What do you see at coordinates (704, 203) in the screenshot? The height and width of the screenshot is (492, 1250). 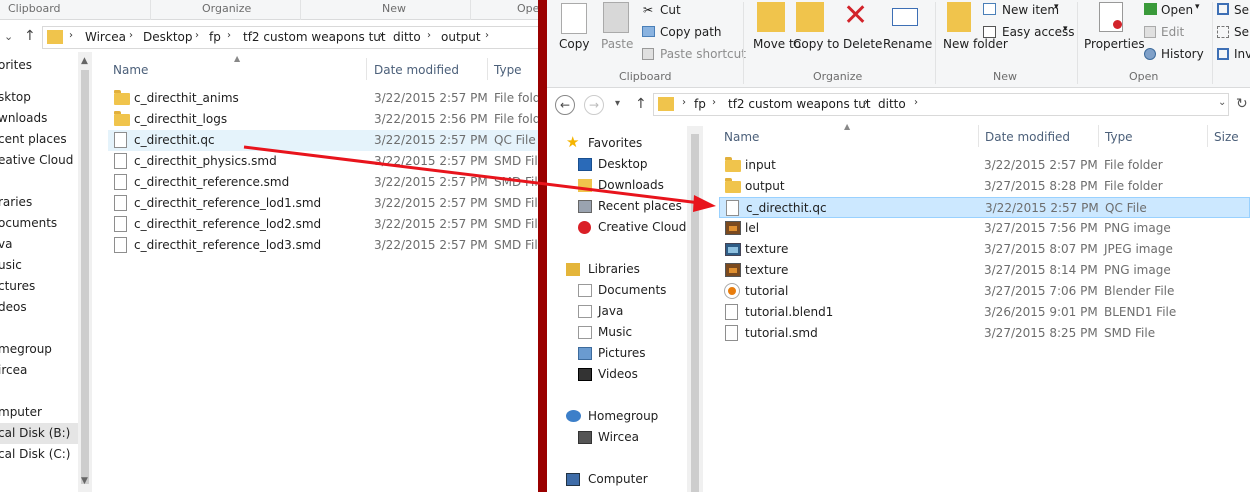 I see `drag-arrow-head` at bounding box center [704, 203].